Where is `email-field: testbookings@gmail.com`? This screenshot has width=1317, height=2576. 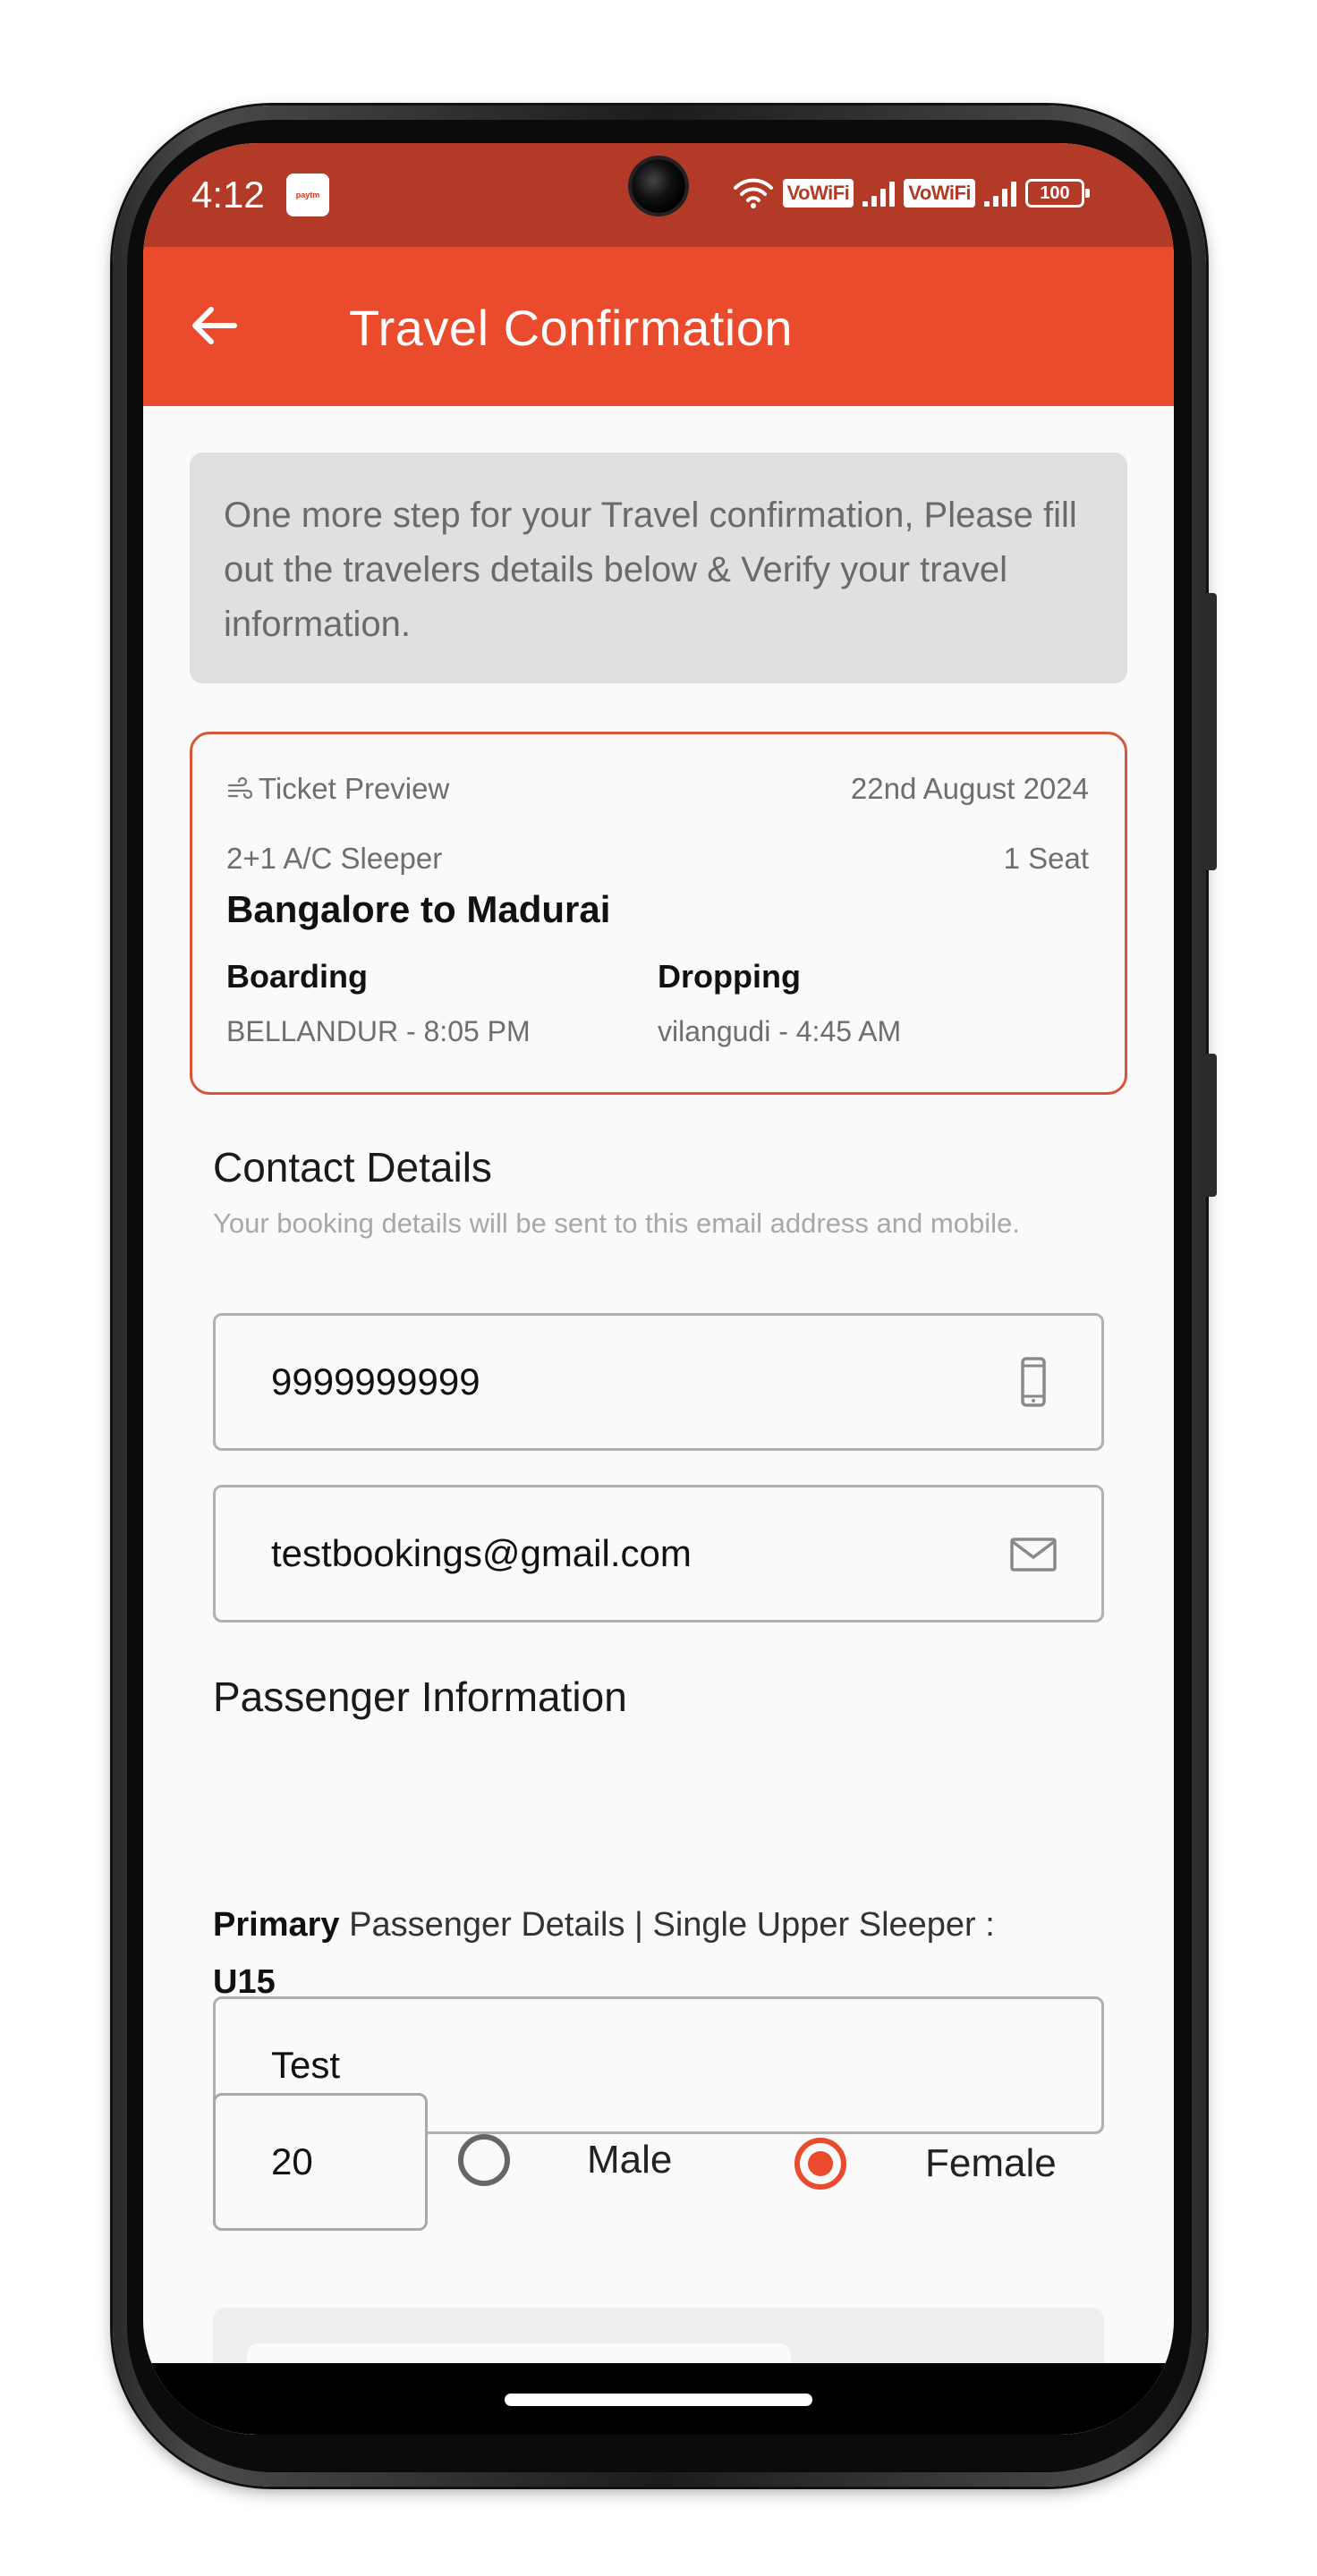
email-field: testbookings@gmail.com is located at coordinates (658, 1554).